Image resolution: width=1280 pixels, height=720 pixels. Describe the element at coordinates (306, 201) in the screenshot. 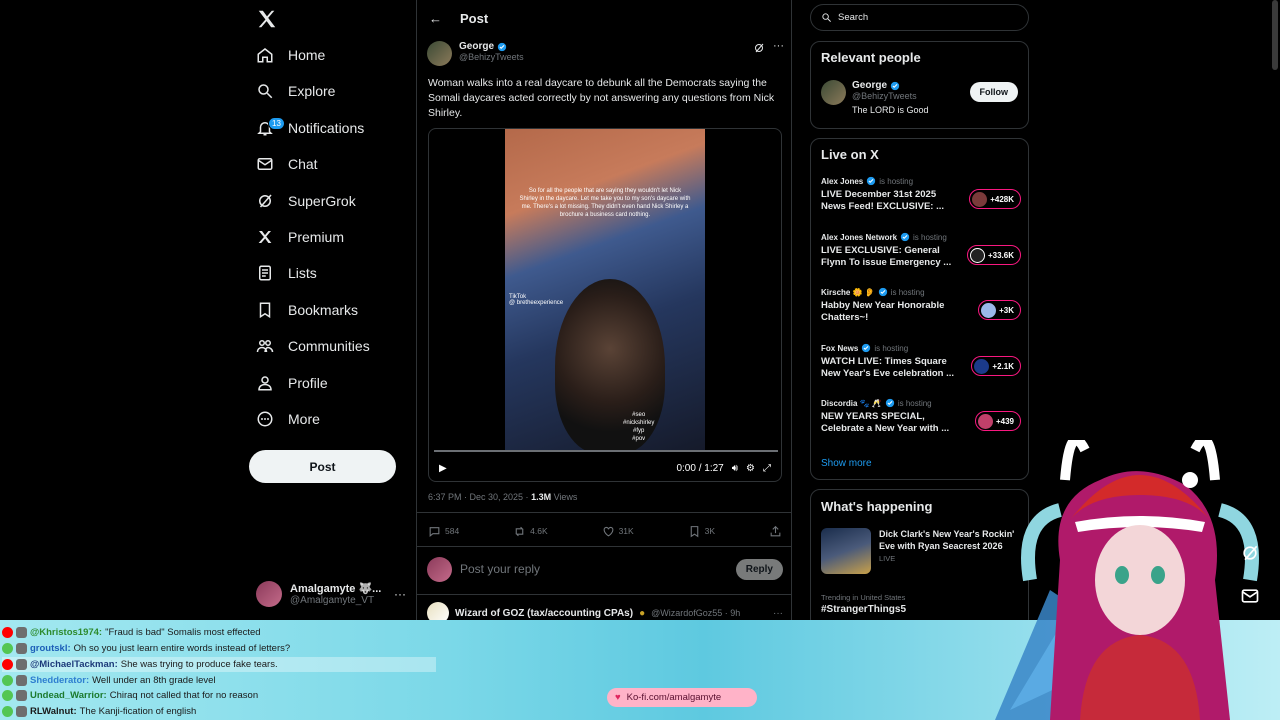

I see `nav-supergrok: SuperGrok` at that location.